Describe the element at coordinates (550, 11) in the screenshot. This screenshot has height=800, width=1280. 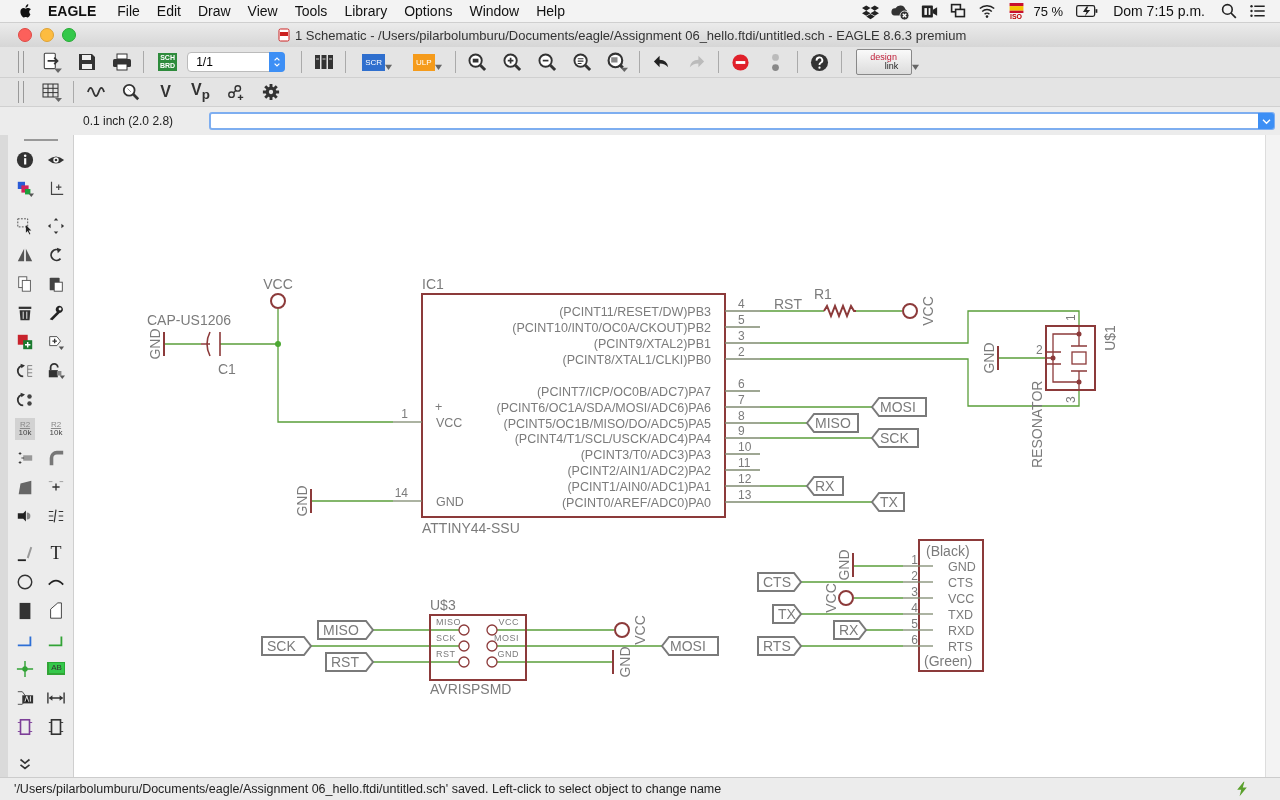
I see `menu-item: Help` at that location.